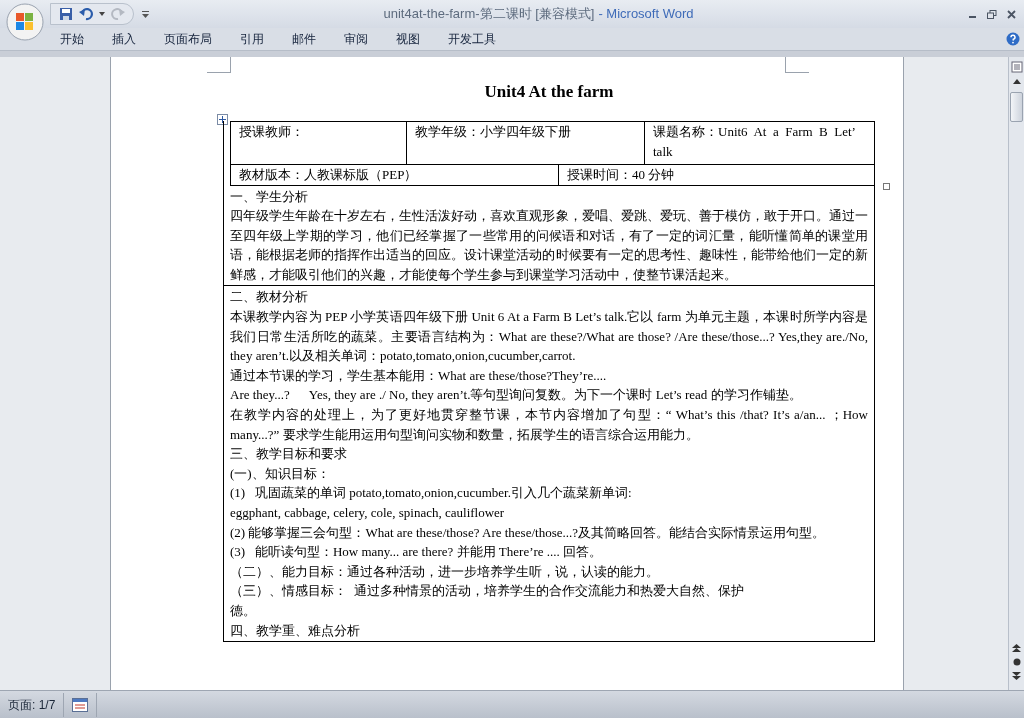  Describe the element at coordinates (243, 610) in the screenshot. I see `paragraph: 德。` at that location.